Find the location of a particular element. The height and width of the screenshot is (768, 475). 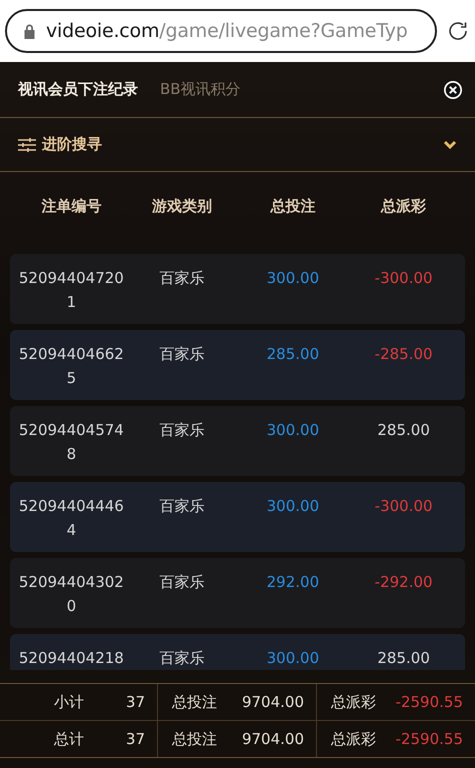

url-text: videoie.com/game/livegame?GameTyp is located at coordinates (227, 31).